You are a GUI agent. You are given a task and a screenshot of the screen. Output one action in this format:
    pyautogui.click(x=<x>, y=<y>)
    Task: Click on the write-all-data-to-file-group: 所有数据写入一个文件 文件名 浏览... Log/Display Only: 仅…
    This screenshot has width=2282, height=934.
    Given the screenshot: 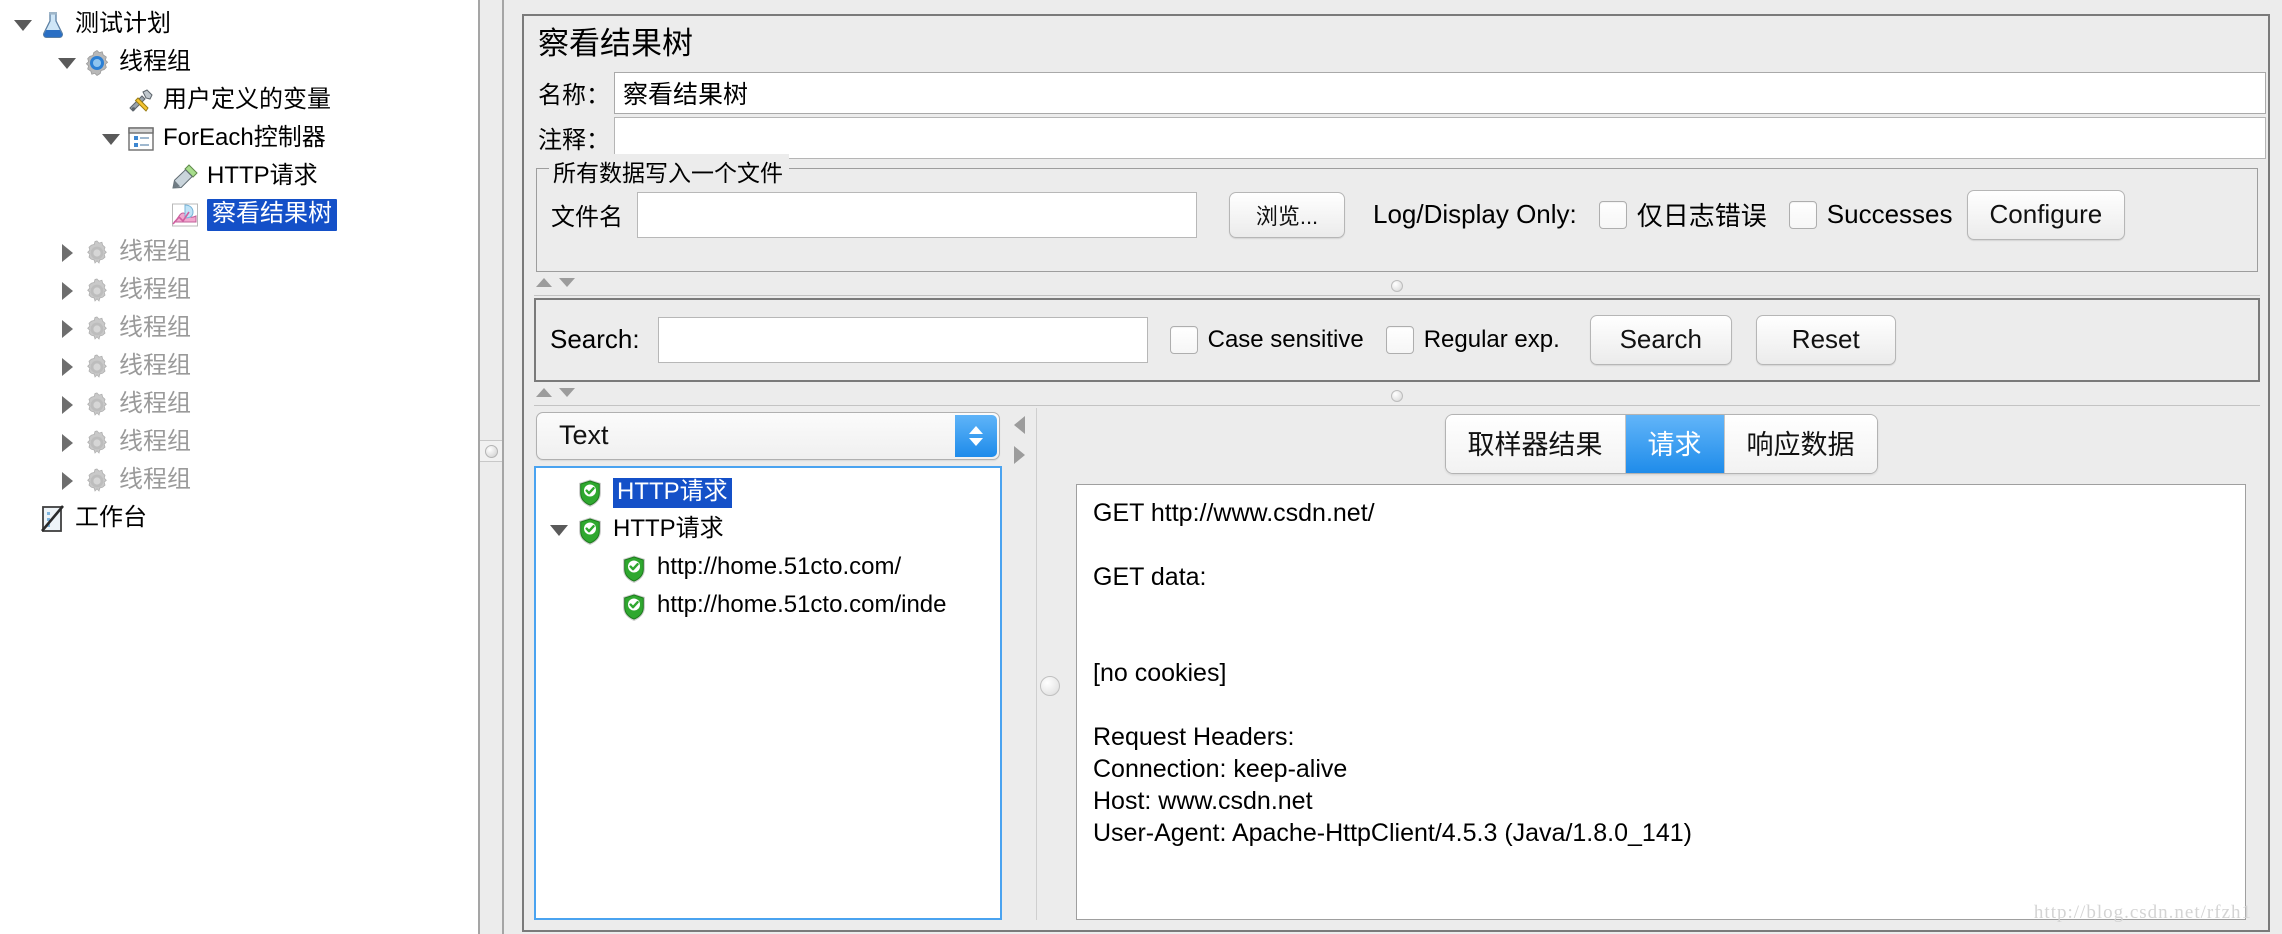 What is the action you would take?
    pyautogui.click(x=1397, y=212)
    